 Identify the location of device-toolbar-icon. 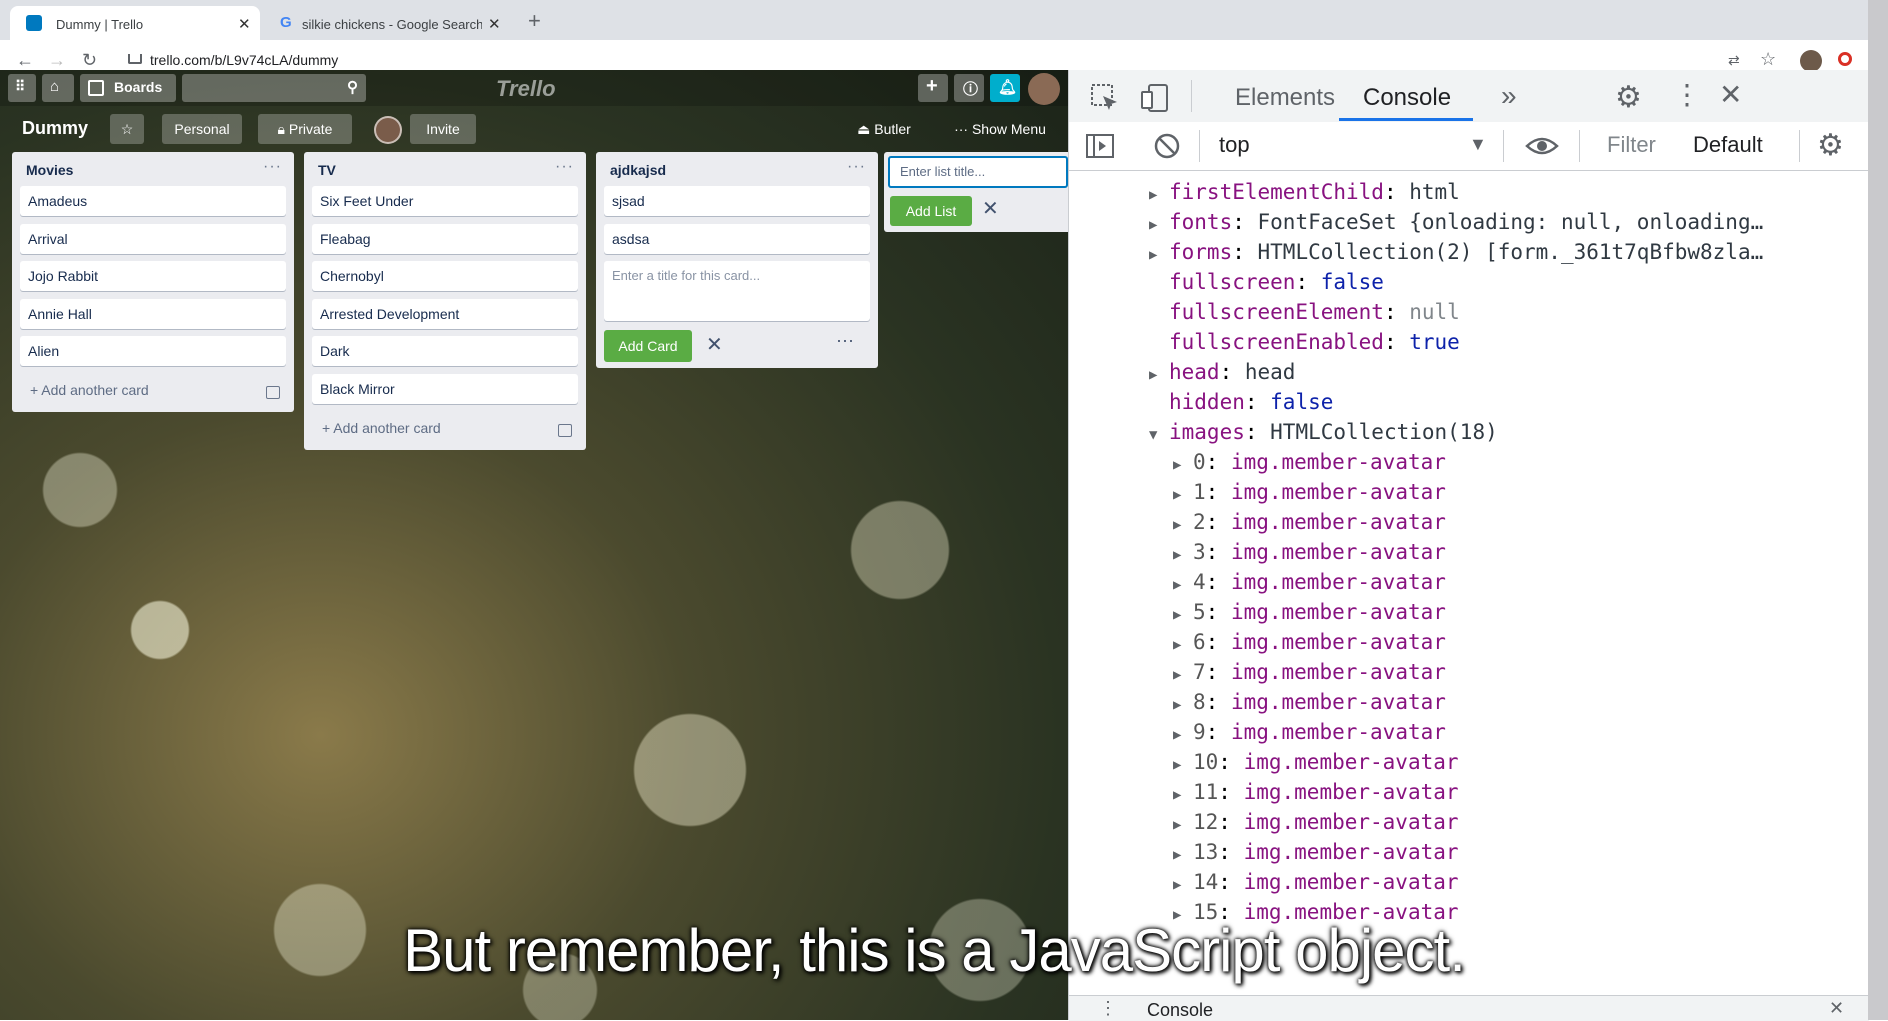
(1155, 98).